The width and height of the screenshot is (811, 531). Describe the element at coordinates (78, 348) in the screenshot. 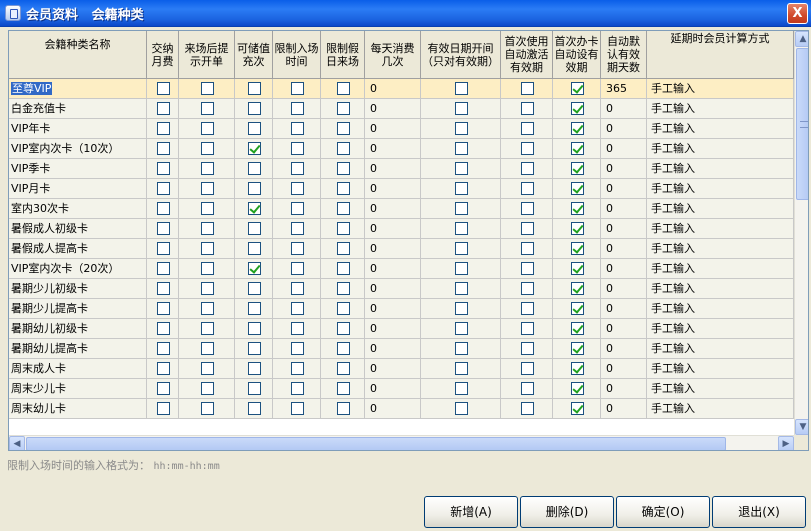

I see `cell-col-name: 暑期幼儿提高卡` at that location.